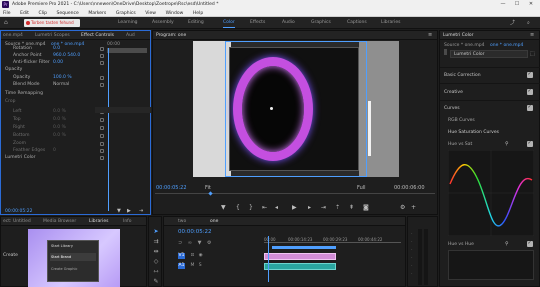  Describe the element at coordinates (361, 188) in the screenshot. I see `playback-resolution-select: Full` at that location.